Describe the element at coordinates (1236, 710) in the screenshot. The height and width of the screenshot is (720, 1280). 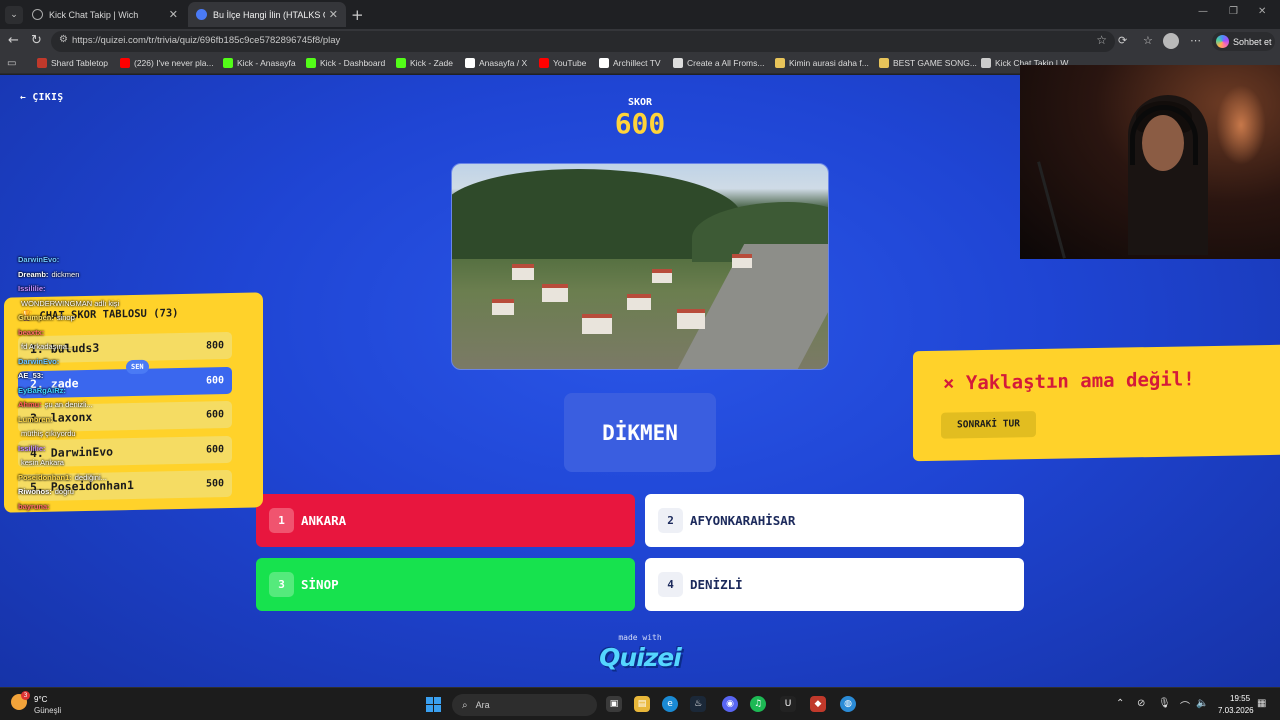
I see `clock-date: 7.03.2026` at that location.